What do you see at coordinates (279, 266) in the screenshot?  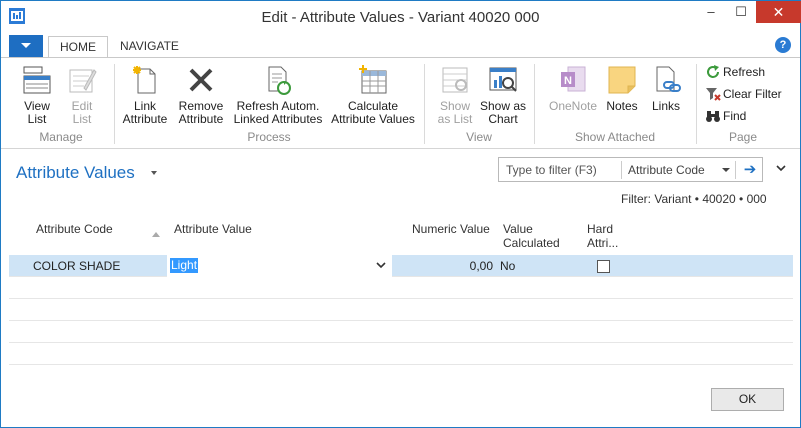 I see `attribute-value-dropdown: Light` at bounding box center [279, 266].